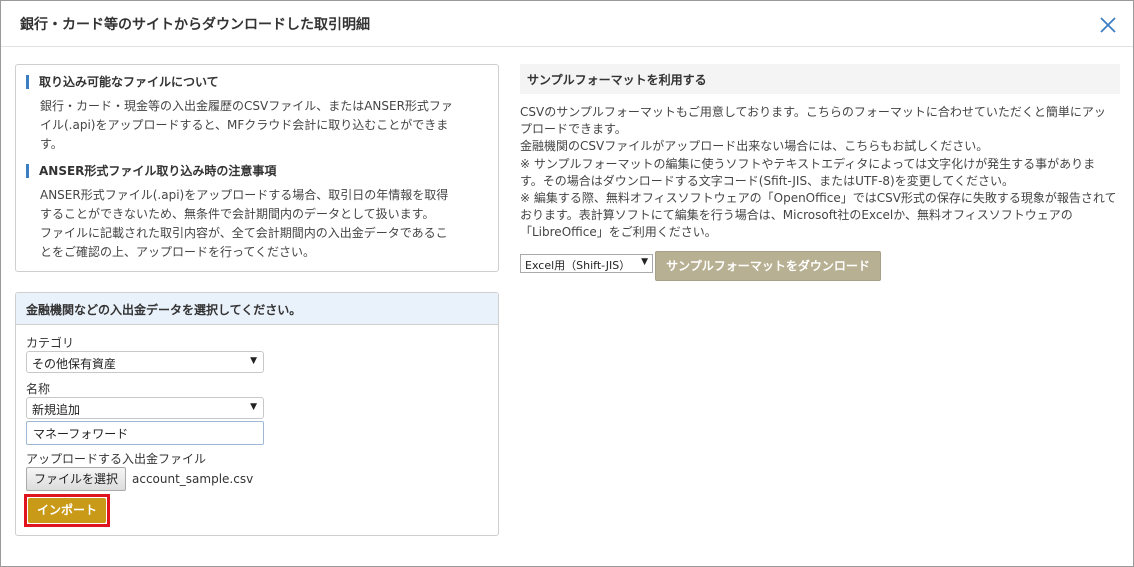 The image size is (1134, 567). Describe the element at coordinates (1108, 25) in the screenshot. I see `close-icon` at that location.